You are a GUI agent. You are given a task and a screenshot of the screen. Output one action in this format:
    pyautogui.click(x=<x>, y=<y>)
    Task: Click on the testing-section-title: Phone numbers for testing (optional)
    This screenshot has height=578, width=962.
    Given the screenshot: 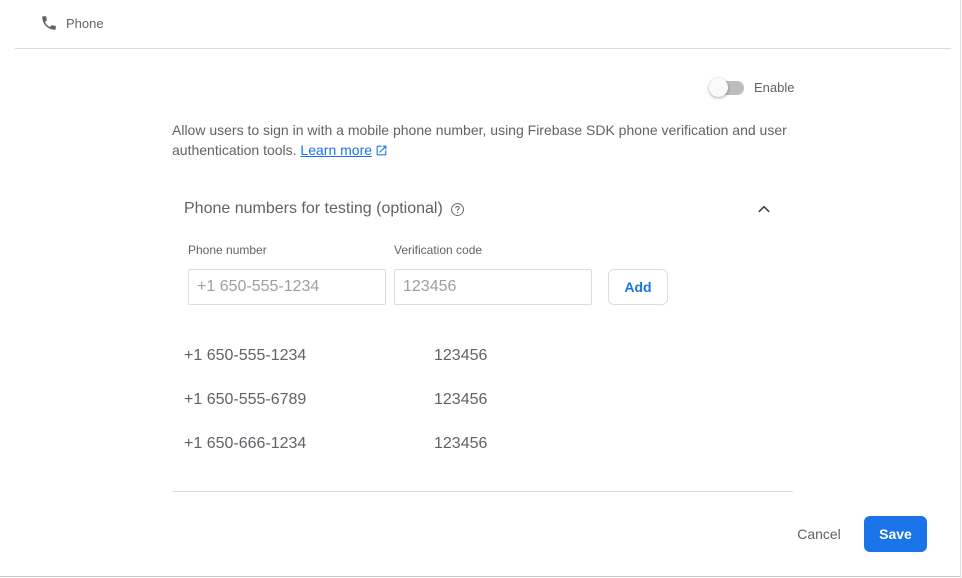 What is the action you would take?
    pyautogui.click(x=313, y=208)
    